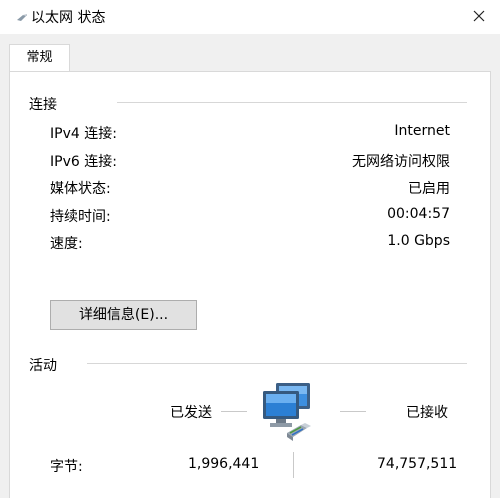 This screenshot has height=498, width=500. What do you see at coordinates (422, 131) in the screenshot?
I see `ipv4-value: Internet` at bounding box center [422, 131].